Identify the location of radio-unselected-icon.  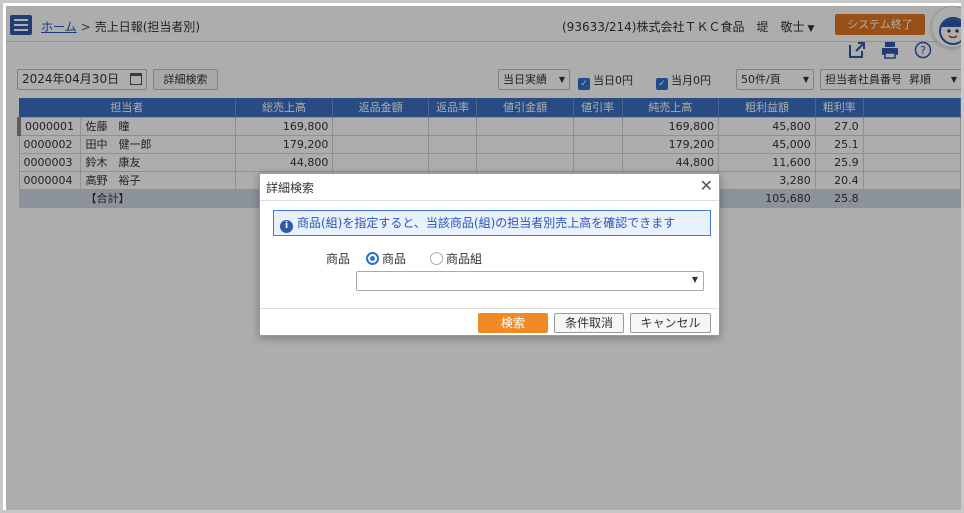
(436, 258).